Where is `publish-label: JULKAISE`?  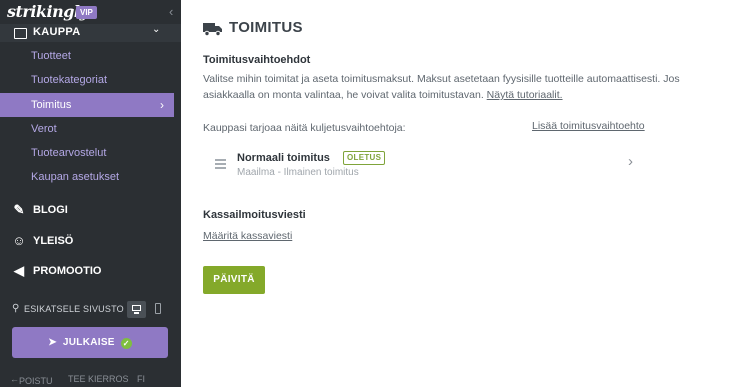 publish-label: JULKAISE is located at coordinates (88, 342).